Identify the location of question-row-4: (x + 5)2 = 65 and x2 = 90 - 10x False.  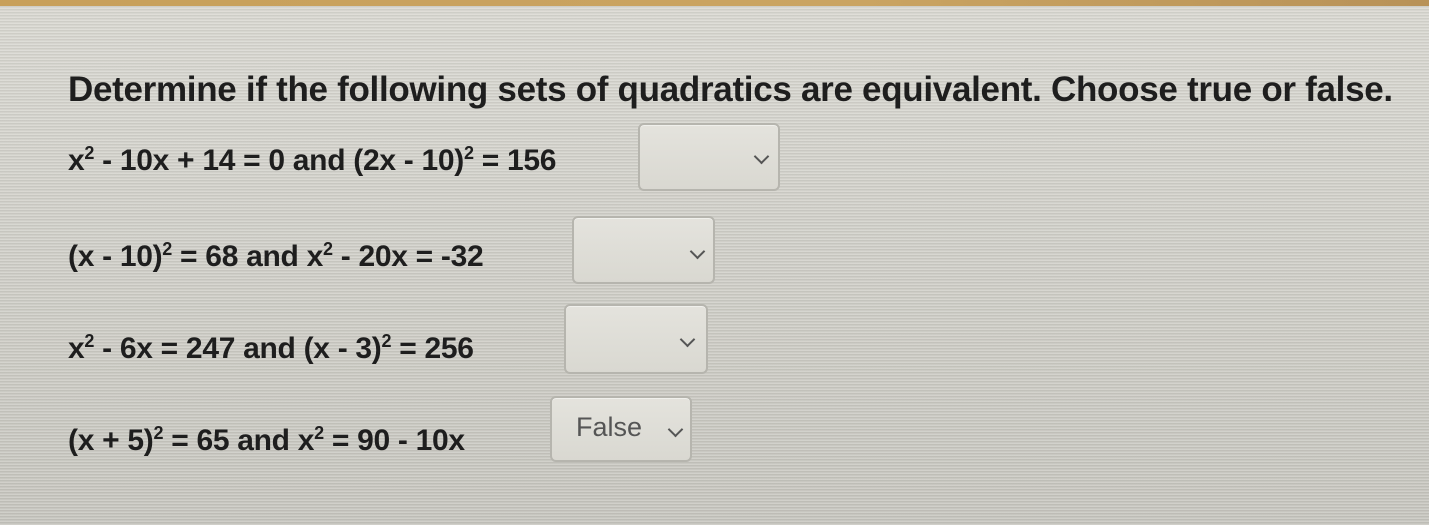
(388, 431).